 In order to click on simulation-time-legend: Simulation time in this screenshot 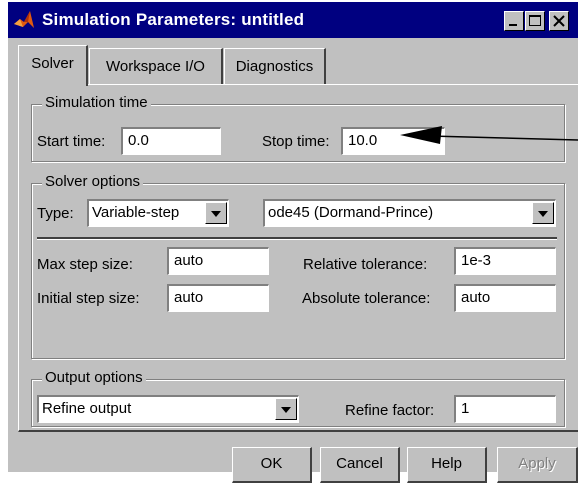, I will do `click(96, 102)`.